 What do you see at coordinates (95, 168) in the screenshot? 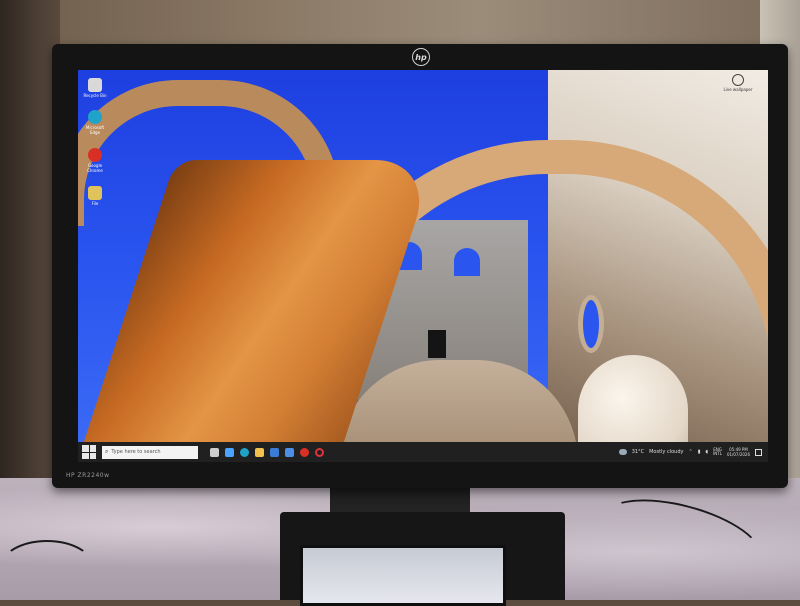
I see `desktop-icon-label: Google Chrome` at bounding box center [95, 168].